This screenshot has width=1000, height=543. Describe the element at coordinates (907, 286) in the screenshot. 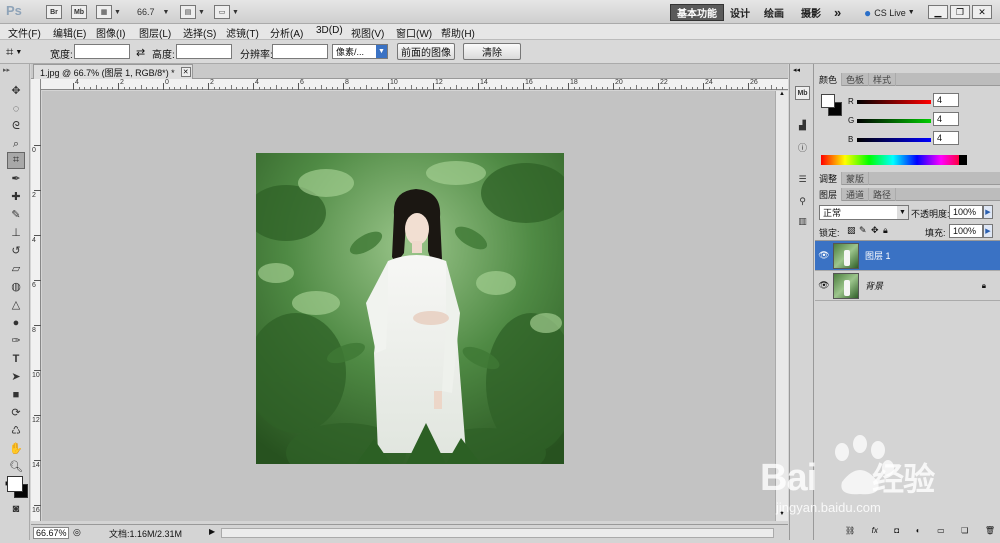

I see `layer-row-background: 👁︎ 背景 🔒︎` at that location.